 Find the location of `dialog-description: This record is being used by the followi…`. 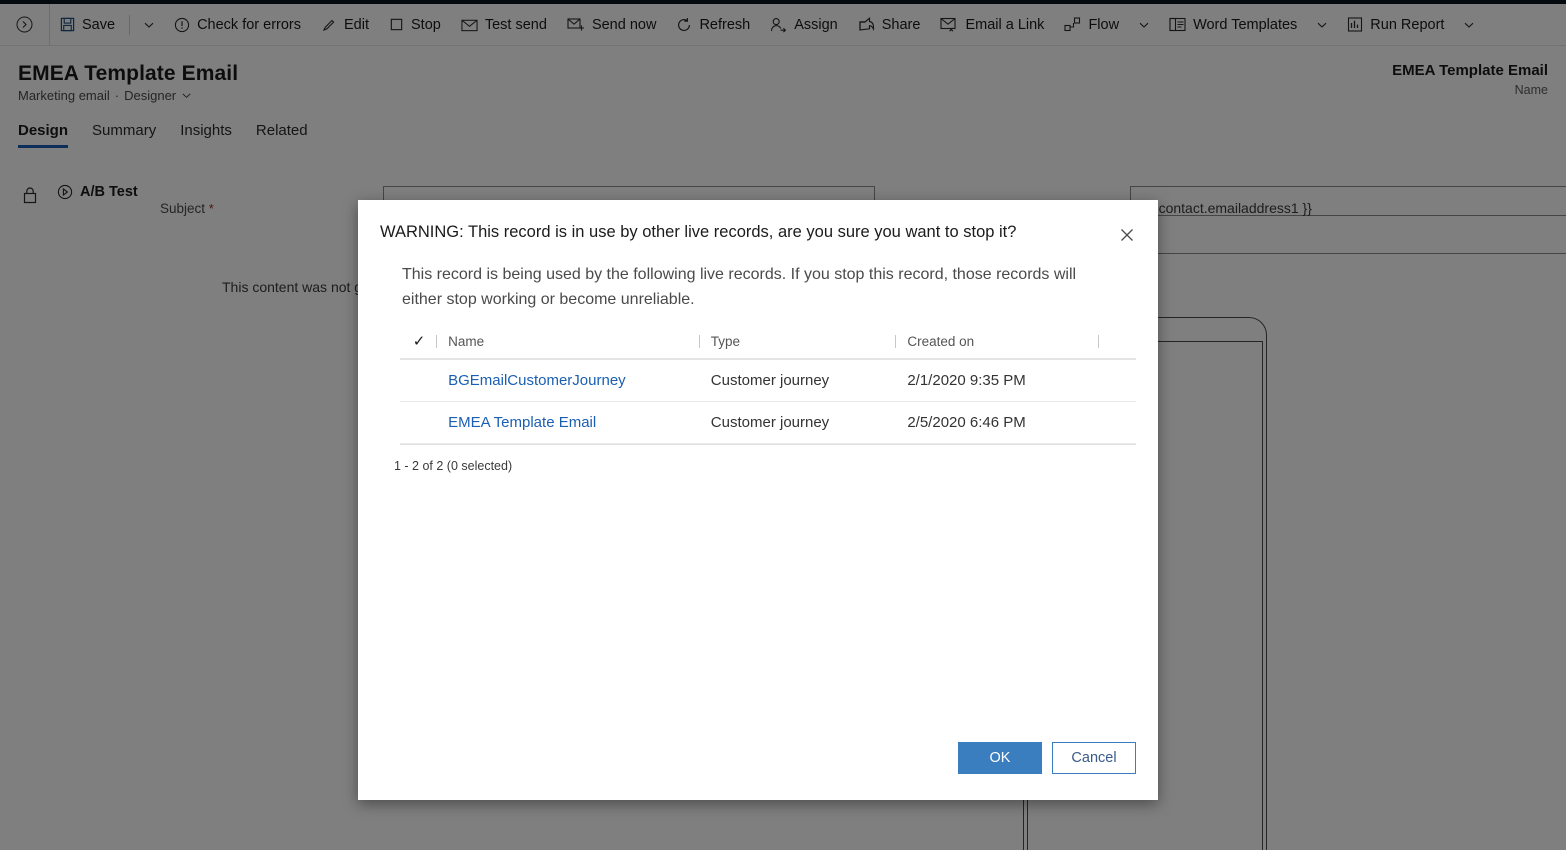

dialog-description: This record is being used by the followi… is located at coordinates (739, 287).